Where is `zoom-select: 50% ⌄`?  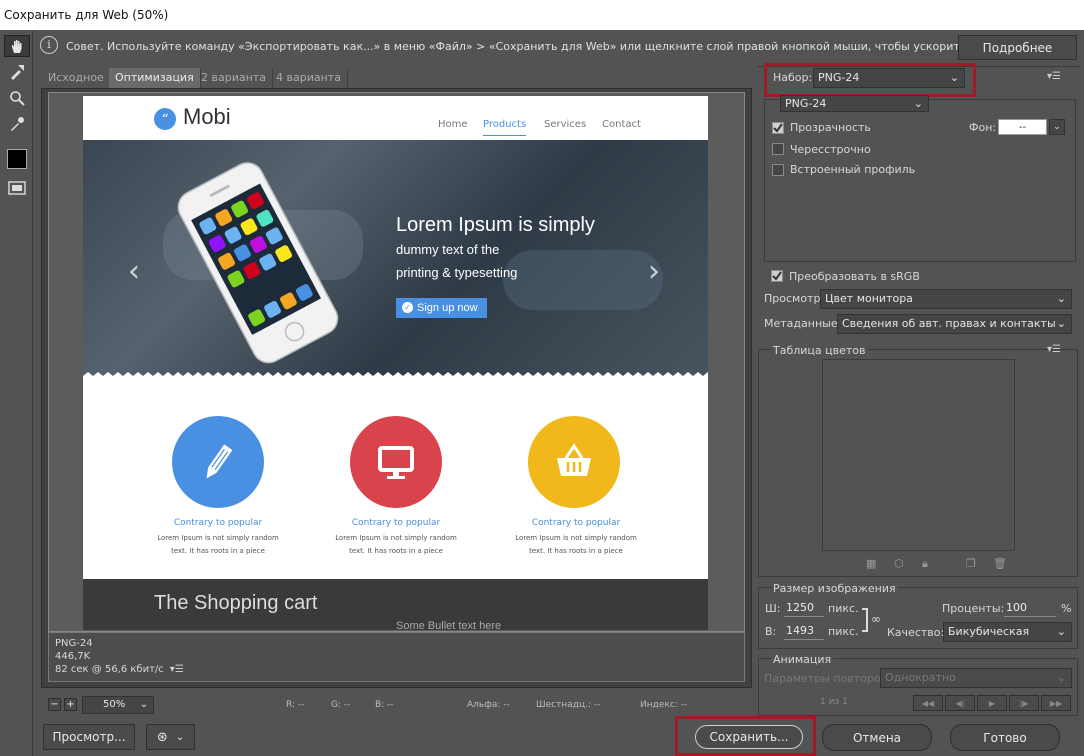 zoom-select: 50% ⌄ is located at coordinates (118, 705).